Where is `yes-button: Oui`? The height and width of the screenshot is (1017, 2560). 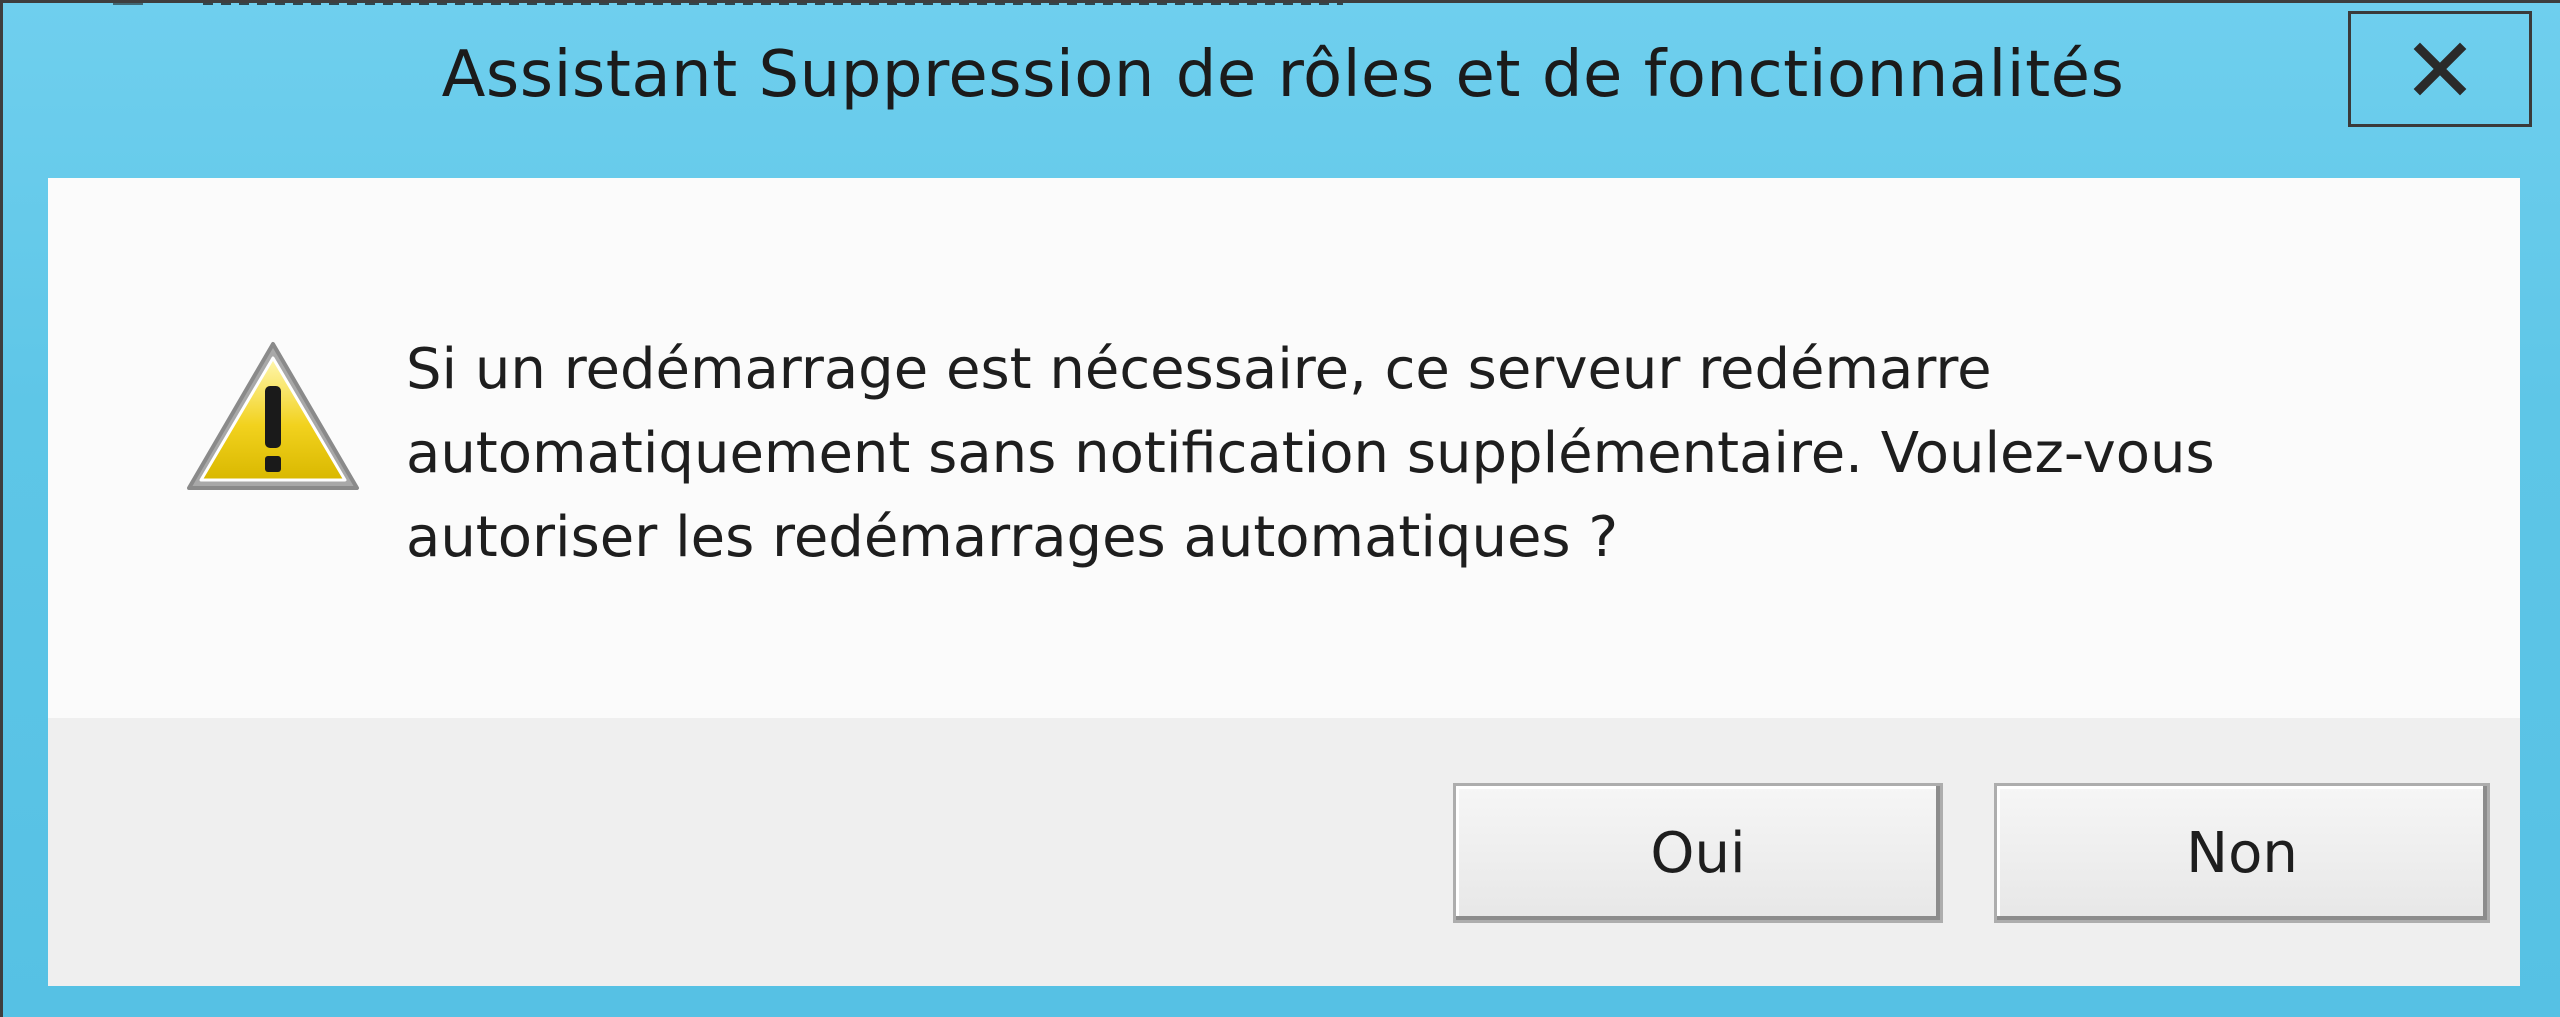
yes-button: Oui is located at coordinates (1698, 853).